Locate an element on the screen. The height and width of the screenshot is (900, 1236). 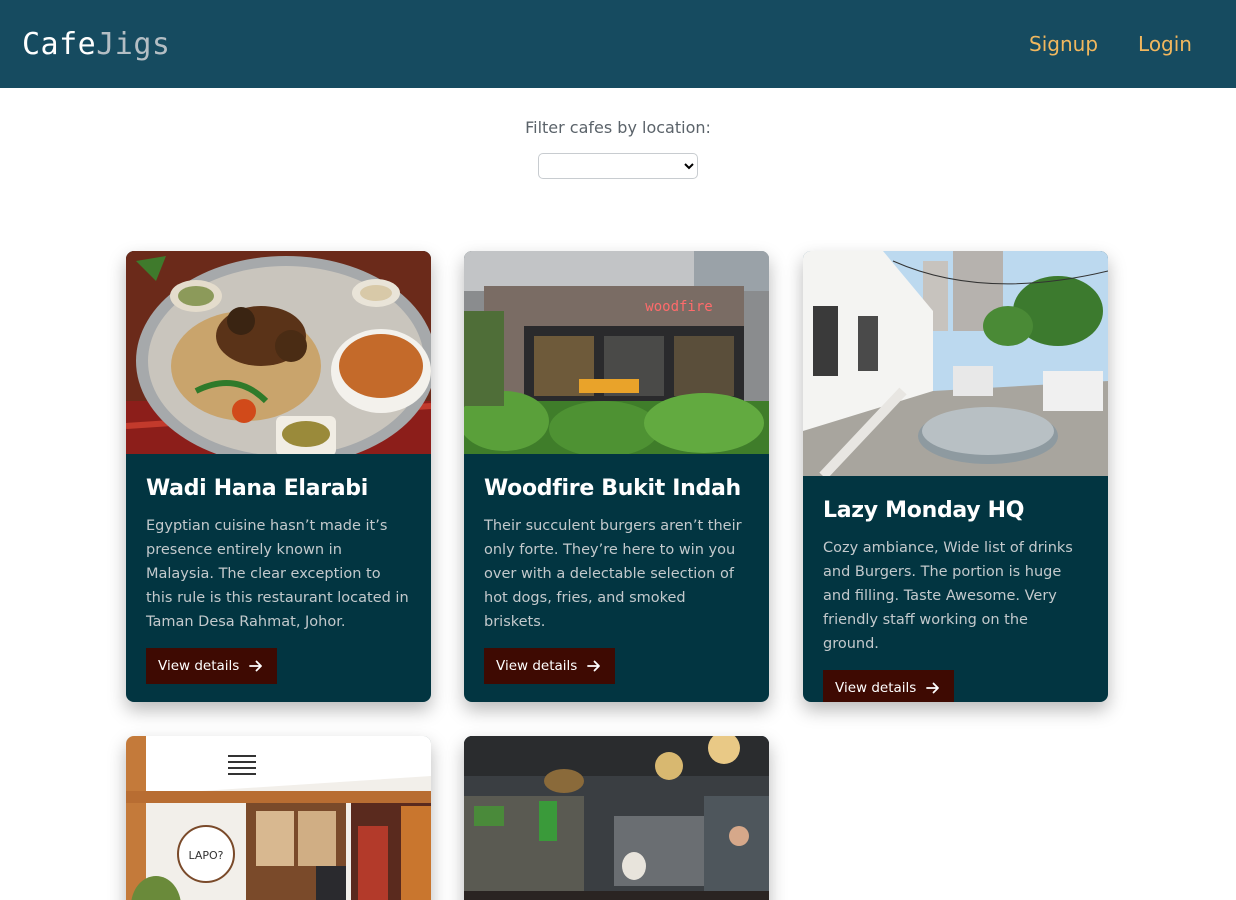
nav-links: Signup Login is located at coordinates (1110, 44).